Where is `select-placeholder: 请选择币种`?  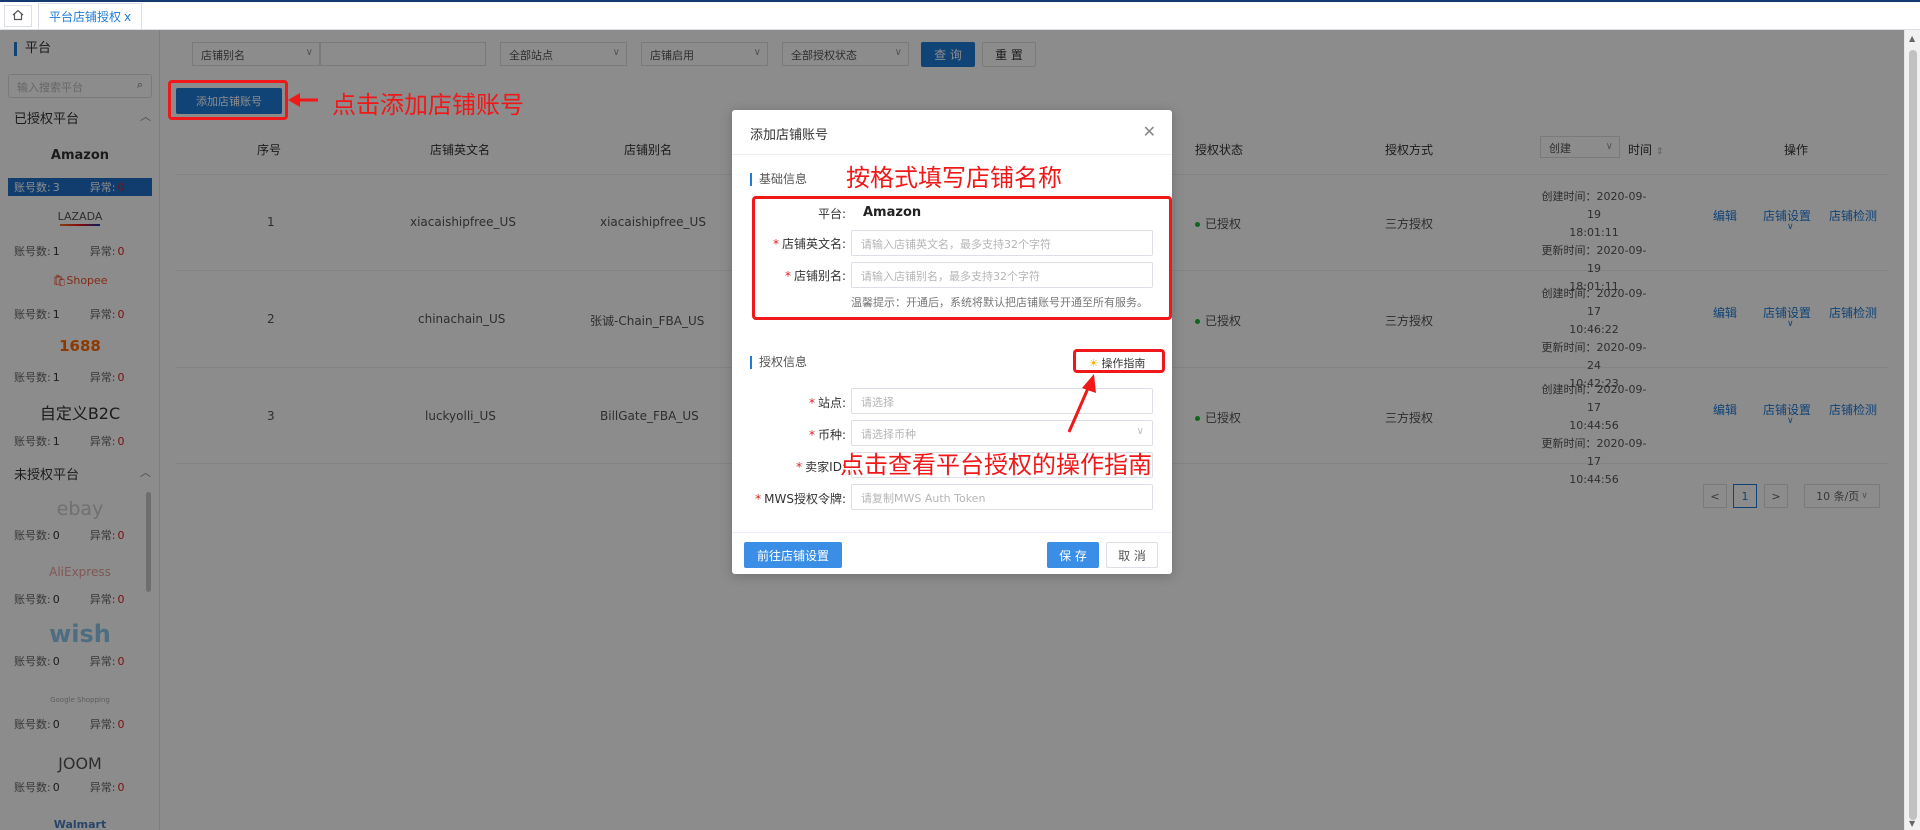 select-placeholder: 请选择币种 is located at coordinates (888, 434).